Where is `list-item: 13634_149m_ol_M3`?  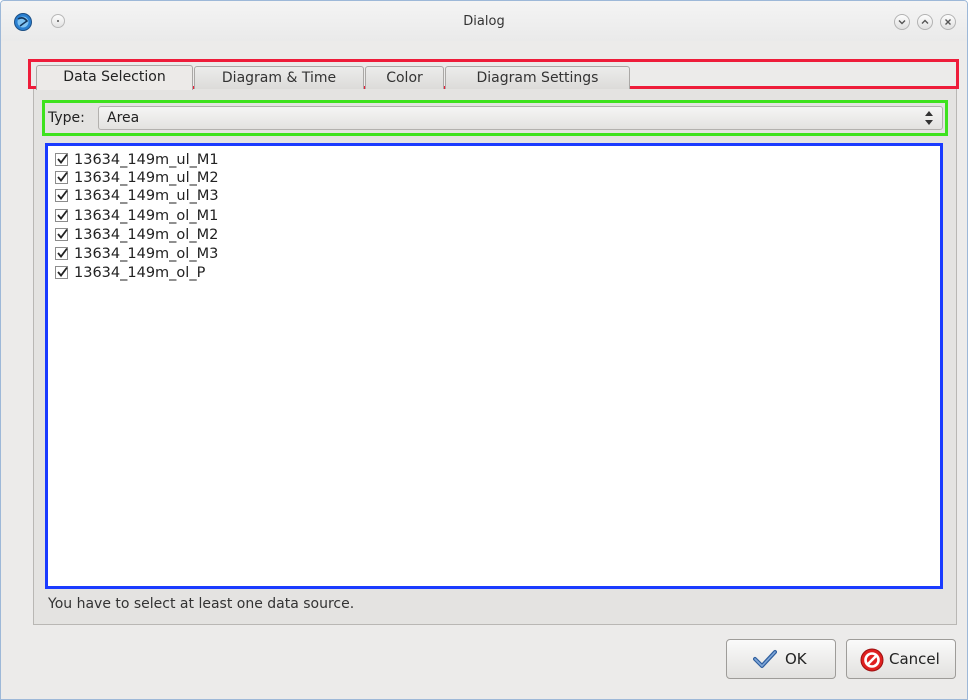 list-item: 13634_149m_ol_M3 is located at coordinates (136, 254).